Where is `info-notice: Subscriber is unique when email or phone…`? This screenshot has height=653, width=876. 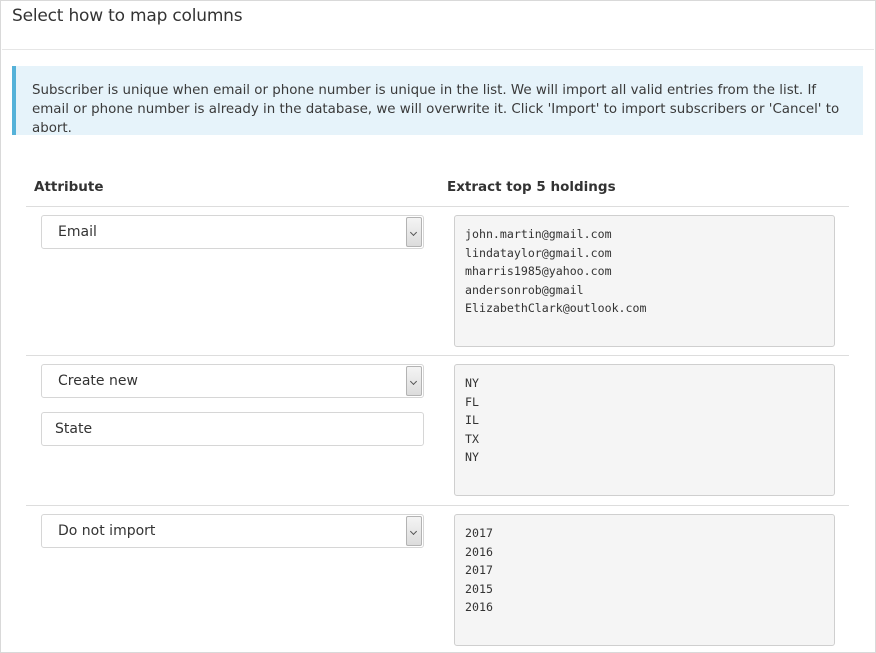
info-notice: Subscriber is unique when email or phone… is located at coordinates (437, 101).